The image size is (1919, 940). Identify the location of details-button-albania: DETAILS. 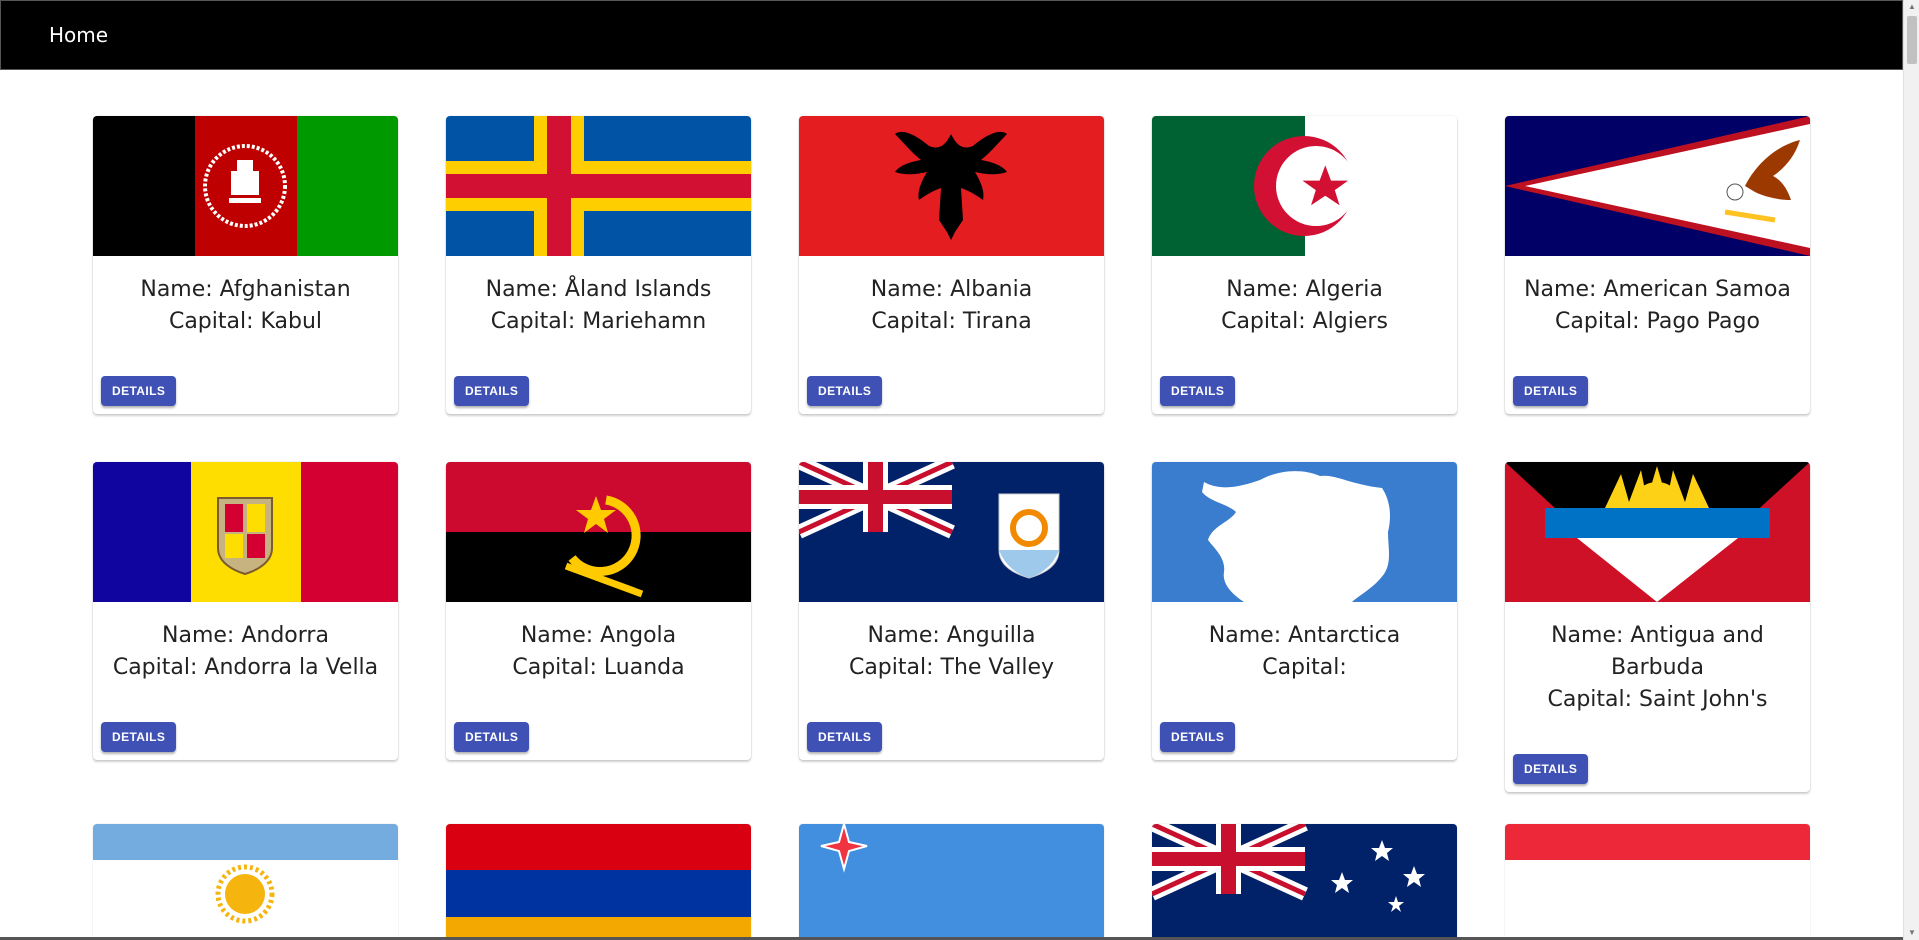
(845, 391).